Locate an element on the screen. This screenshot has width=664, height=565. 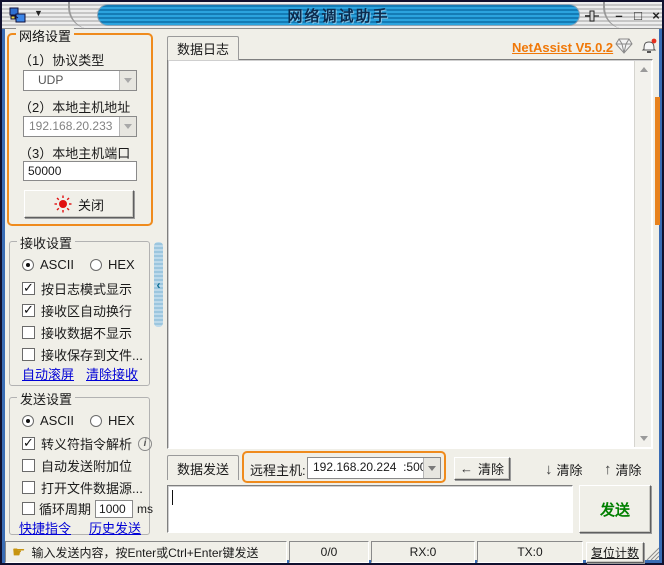
host-value: 192.168.20.233 is located at coordinates (71, 126).